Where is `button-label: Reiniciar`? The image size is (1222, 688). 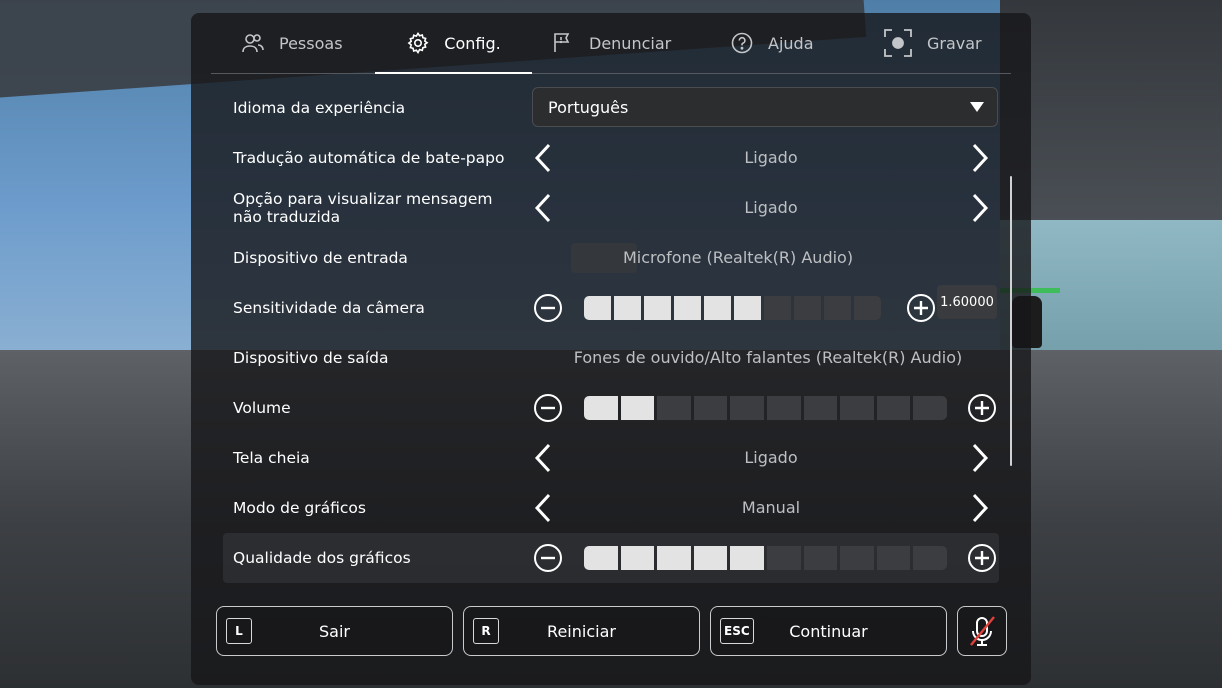 button-label: Reiniciar is located at coordinates (581, 631).